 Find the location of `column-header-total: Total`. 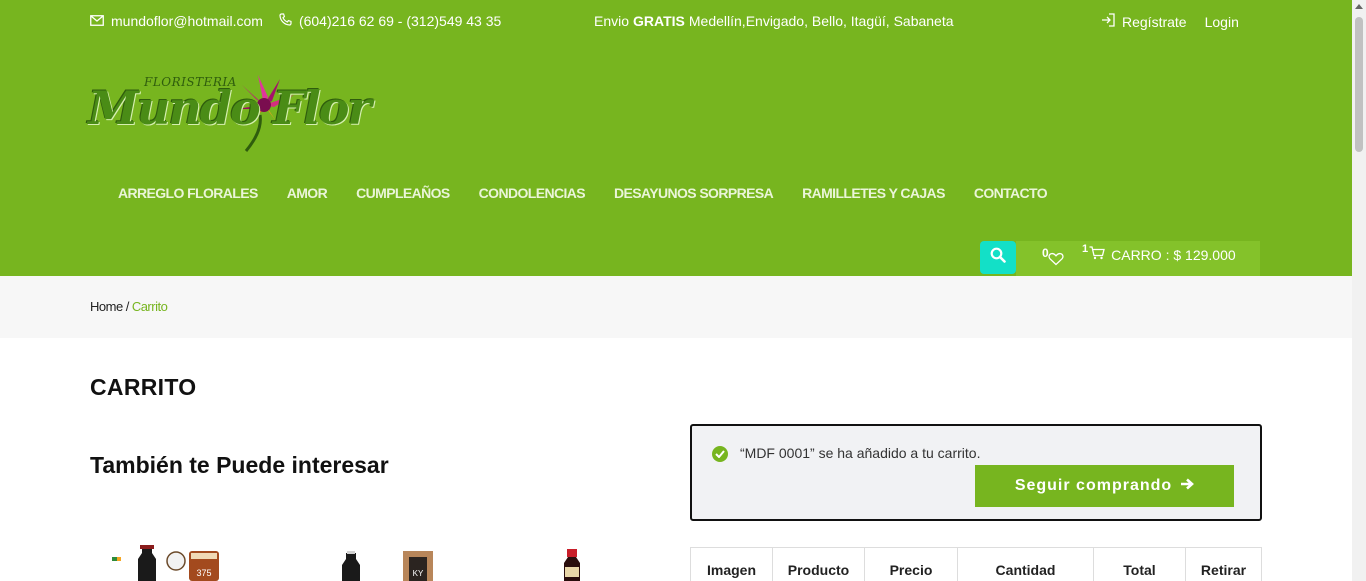

column-header-total: Total is located at coordinates (1140, 564).